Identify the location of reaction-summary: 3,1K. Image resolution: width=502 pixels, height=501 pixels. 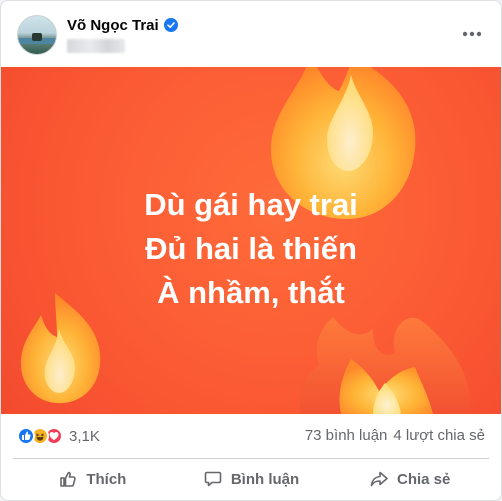
(58, 436).